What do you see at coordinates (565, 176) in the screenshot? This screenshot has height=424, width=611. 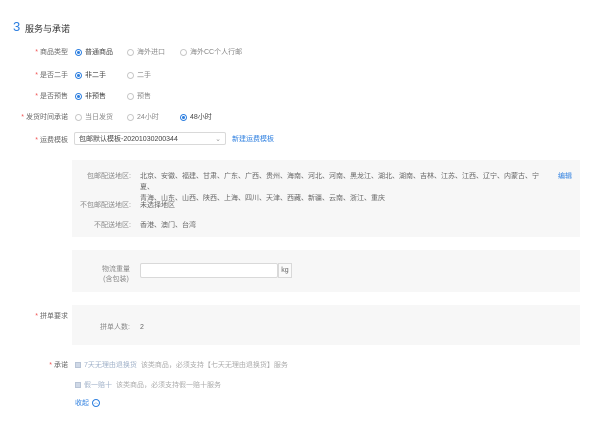 I see `edit-areas-link: 编辑` at bounding box center [565, 176].